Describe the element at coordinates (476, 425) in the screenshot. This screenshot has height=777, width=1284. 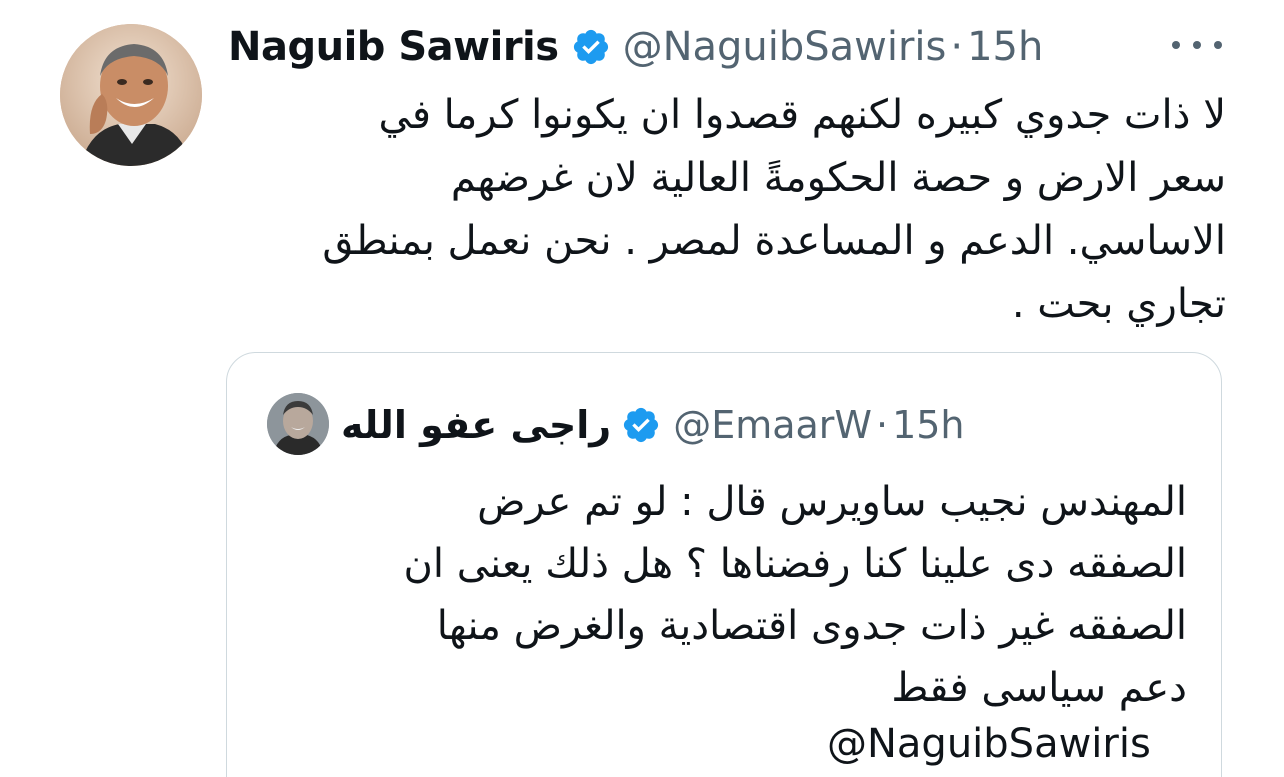
I see `quoted-author-name: راجى عفو الله` at that location.